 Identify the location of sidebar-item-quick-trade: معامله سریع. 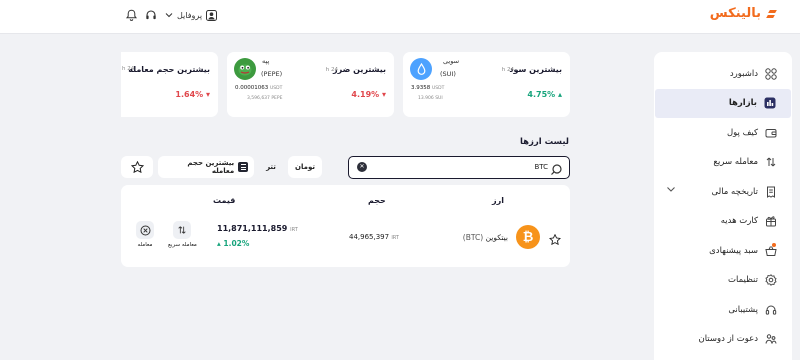
(723, 163).